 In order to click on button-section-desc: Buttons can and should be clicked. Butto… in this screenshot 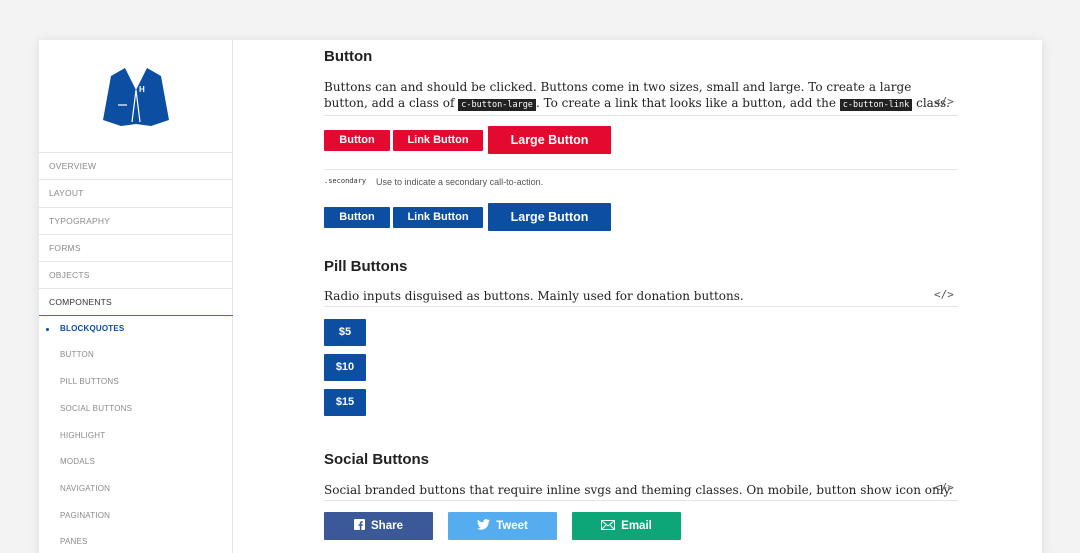, I will do `click(641, 97)`.